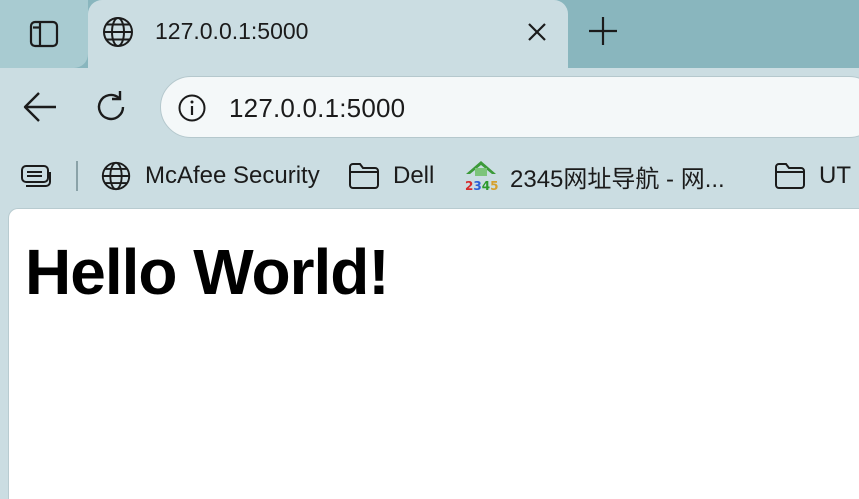 The height and width of the screenshot is (499, 859). I want to click on bookmarks-divider, so click(77, 176).